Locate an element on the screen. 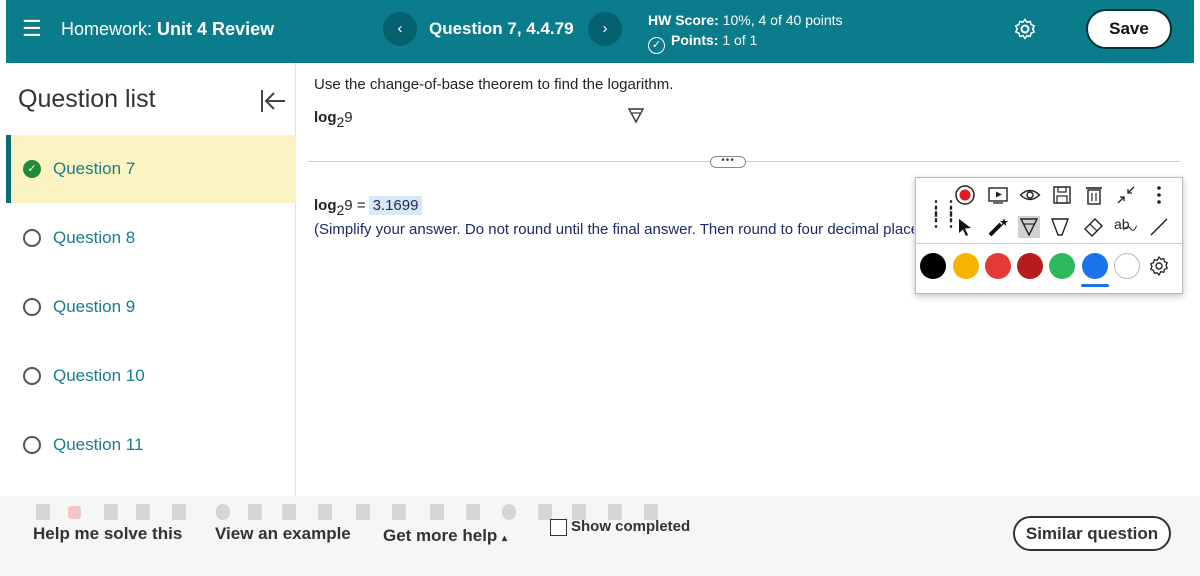  points: ✓ Points: 1 of 1 is located at coordinates (745, 42).